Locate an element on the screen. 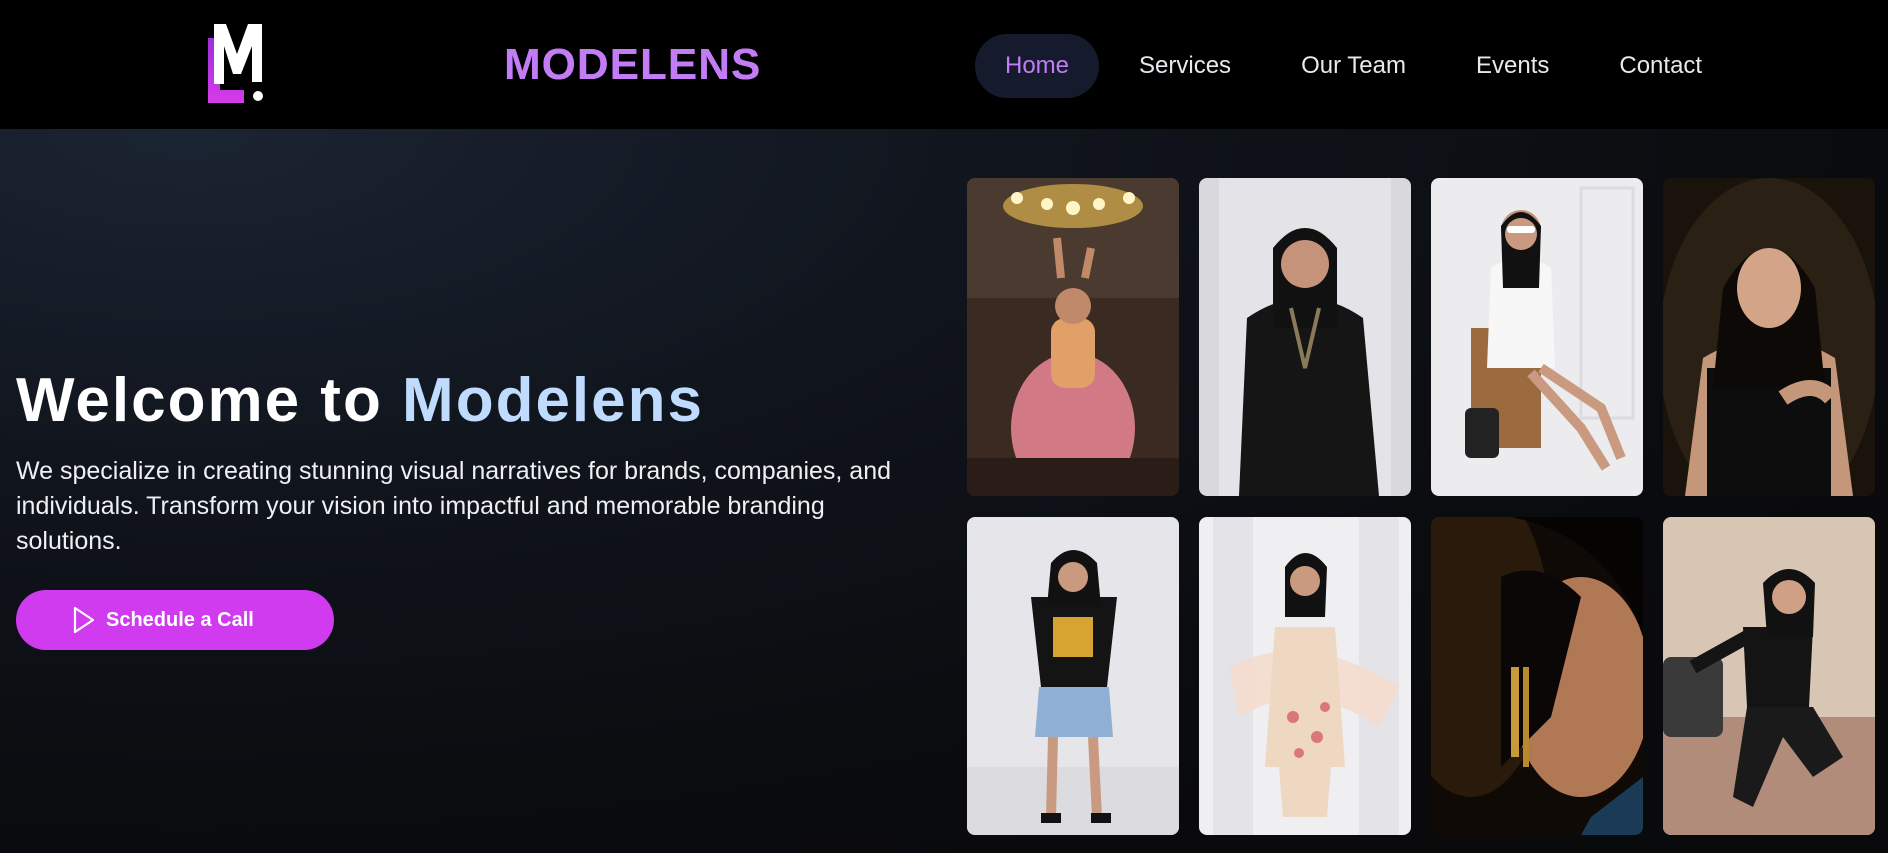  nav-our-team: Our Team is located at coordinates (1353, 66).